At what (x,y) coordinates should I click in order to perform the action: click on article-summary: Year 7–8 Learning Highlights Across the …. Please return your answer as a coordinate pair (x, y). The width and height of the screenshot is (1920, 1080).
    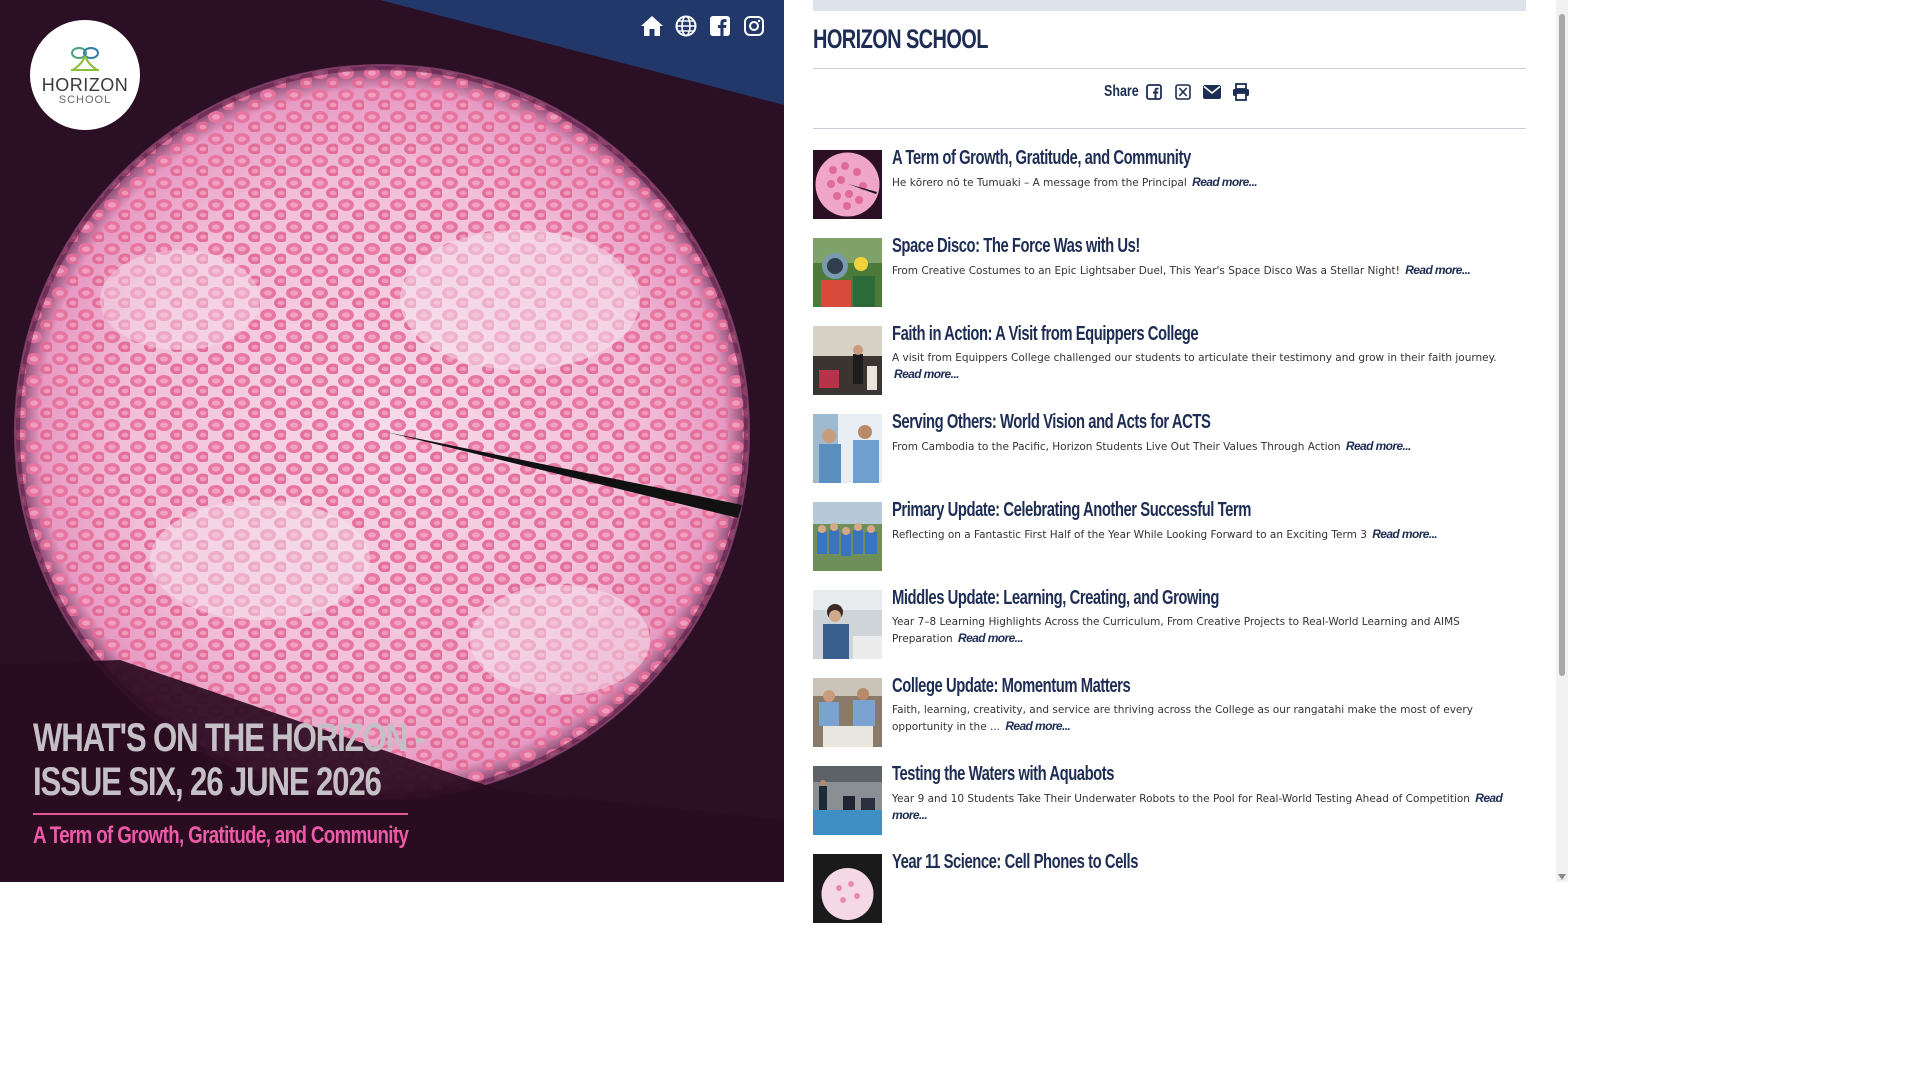
    Looking at the image, I should click on (1207, 631).